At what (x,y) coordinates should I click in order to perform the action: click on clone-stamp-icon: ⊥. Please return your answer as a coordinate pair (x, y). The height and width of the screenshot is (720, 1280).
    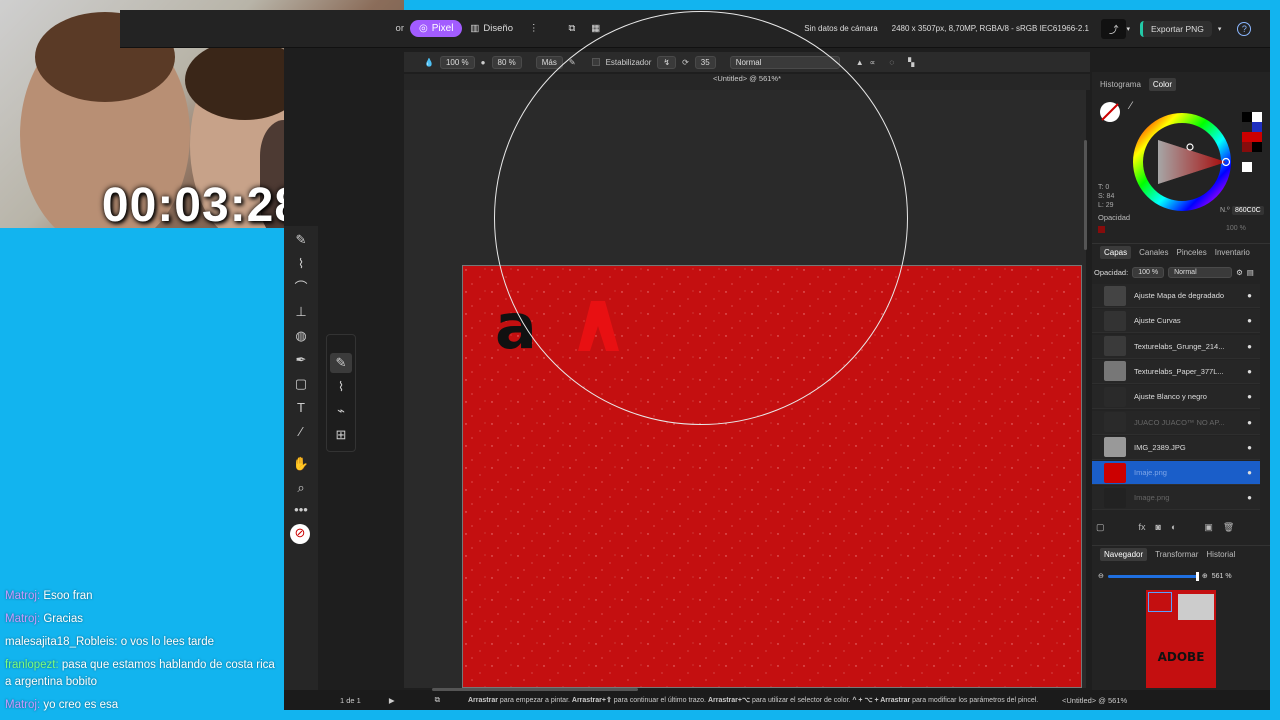
    Looking at the image, I should click on (301, 312).